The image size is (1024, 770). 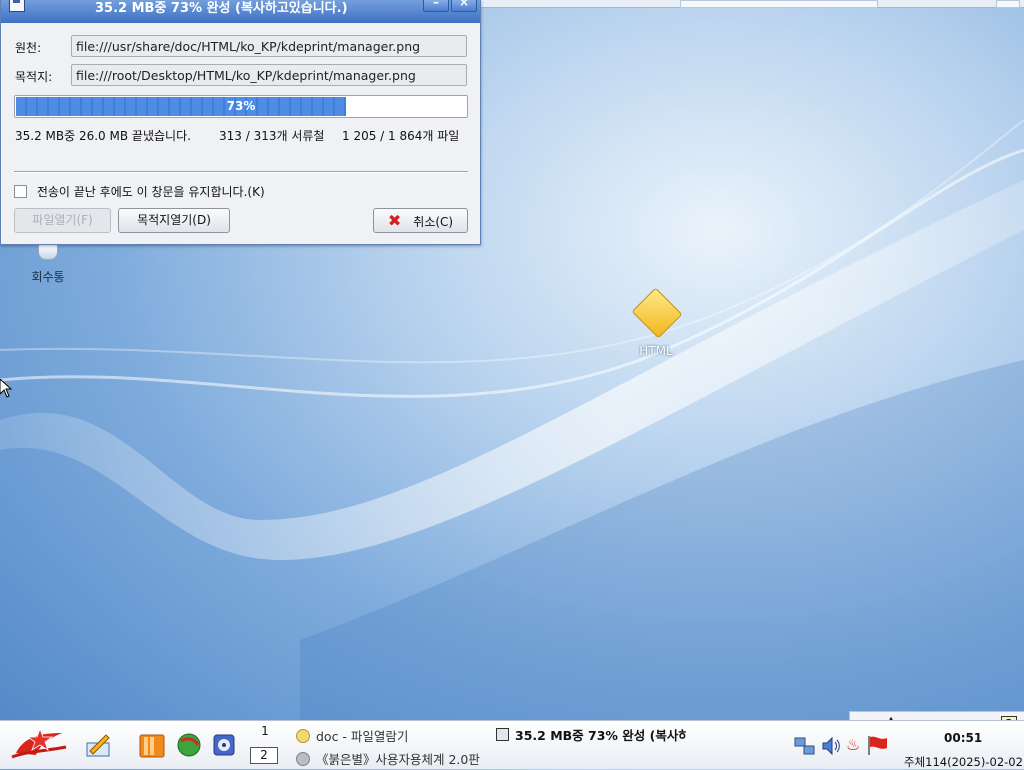 What do you see at coordinates (805, 746) in the screenshot?
I see `network-icon` at bounding box center [805, 746].